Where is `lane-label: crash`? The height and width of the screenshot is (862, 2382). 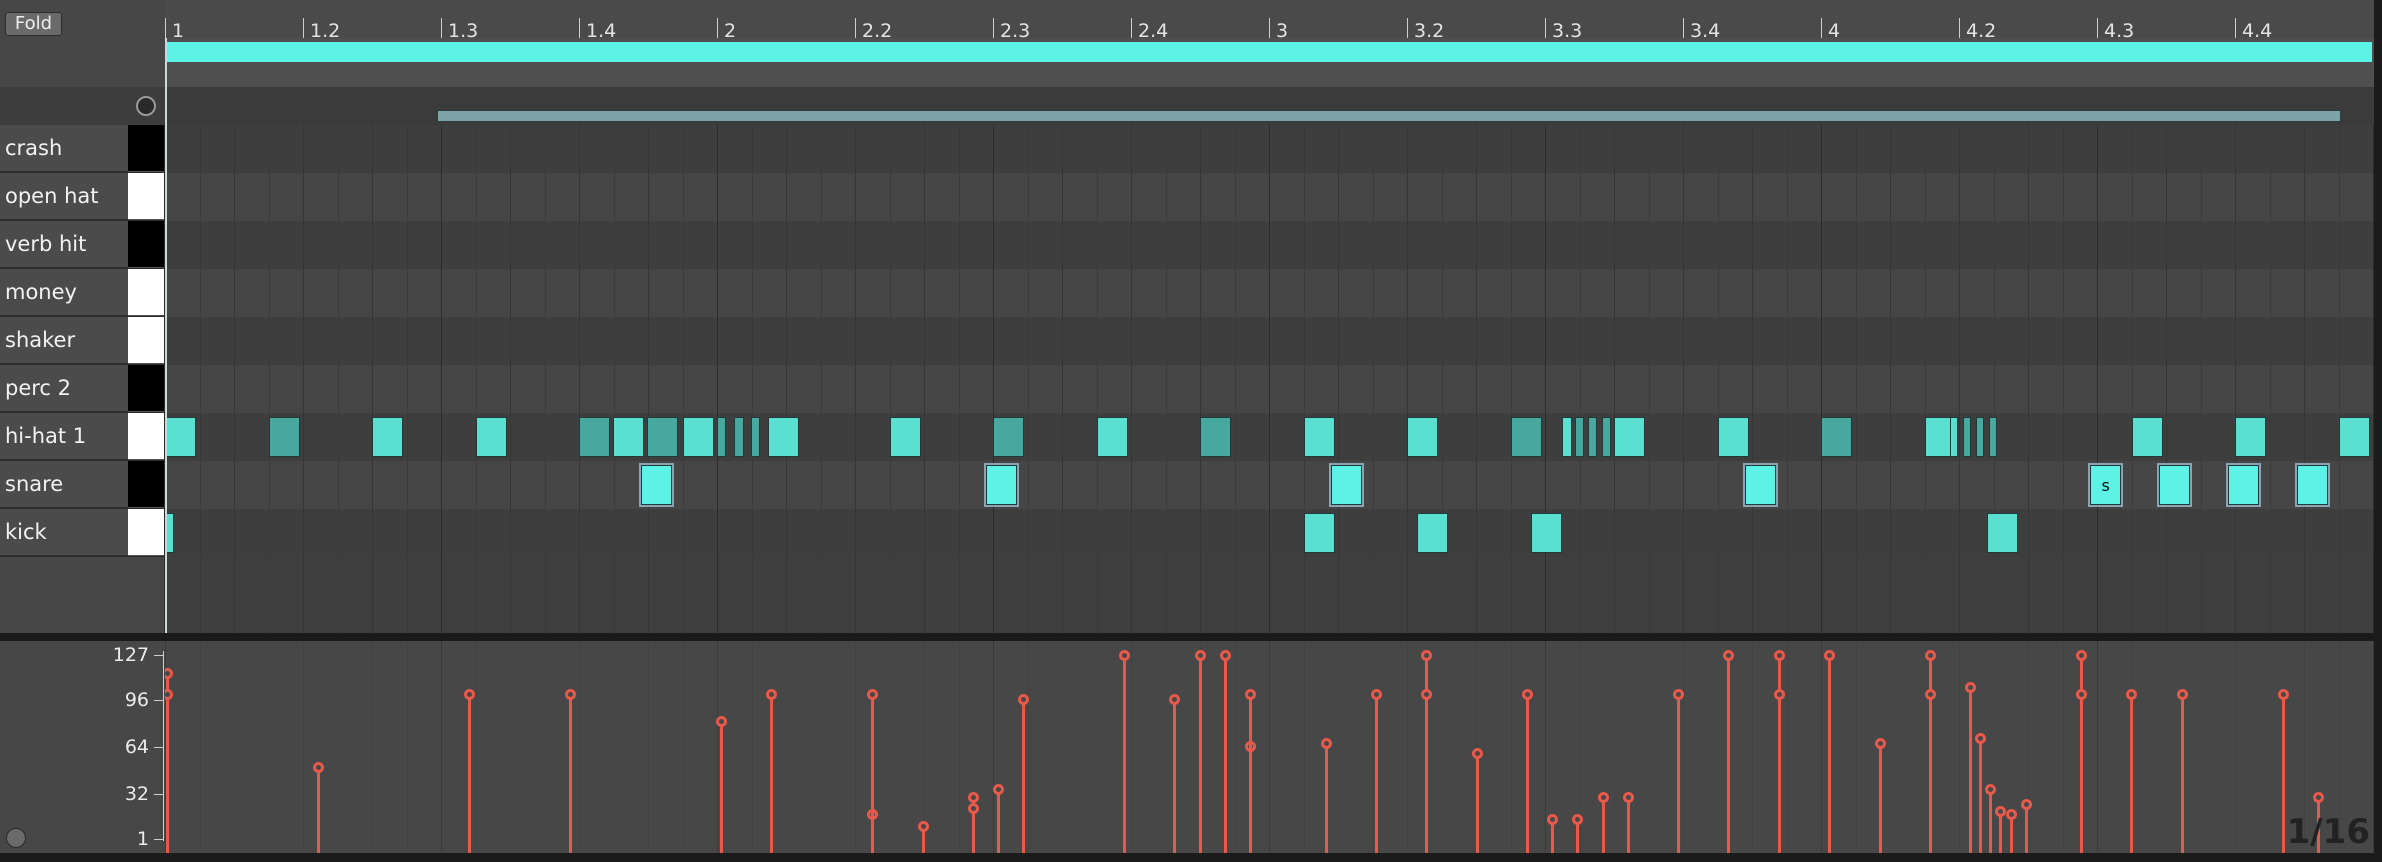
lane-label: crash is located at coordinates (64, 148).